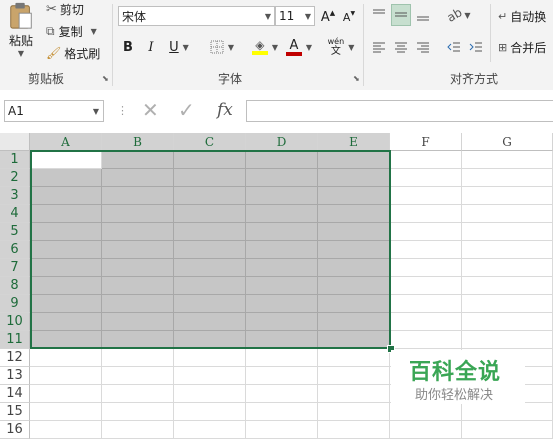 This screenshot has width=553, height=439. What do you see at coordinates (15, 142) in the screenshot?
I see `select-all-corner` at bounding box center [15, 142].